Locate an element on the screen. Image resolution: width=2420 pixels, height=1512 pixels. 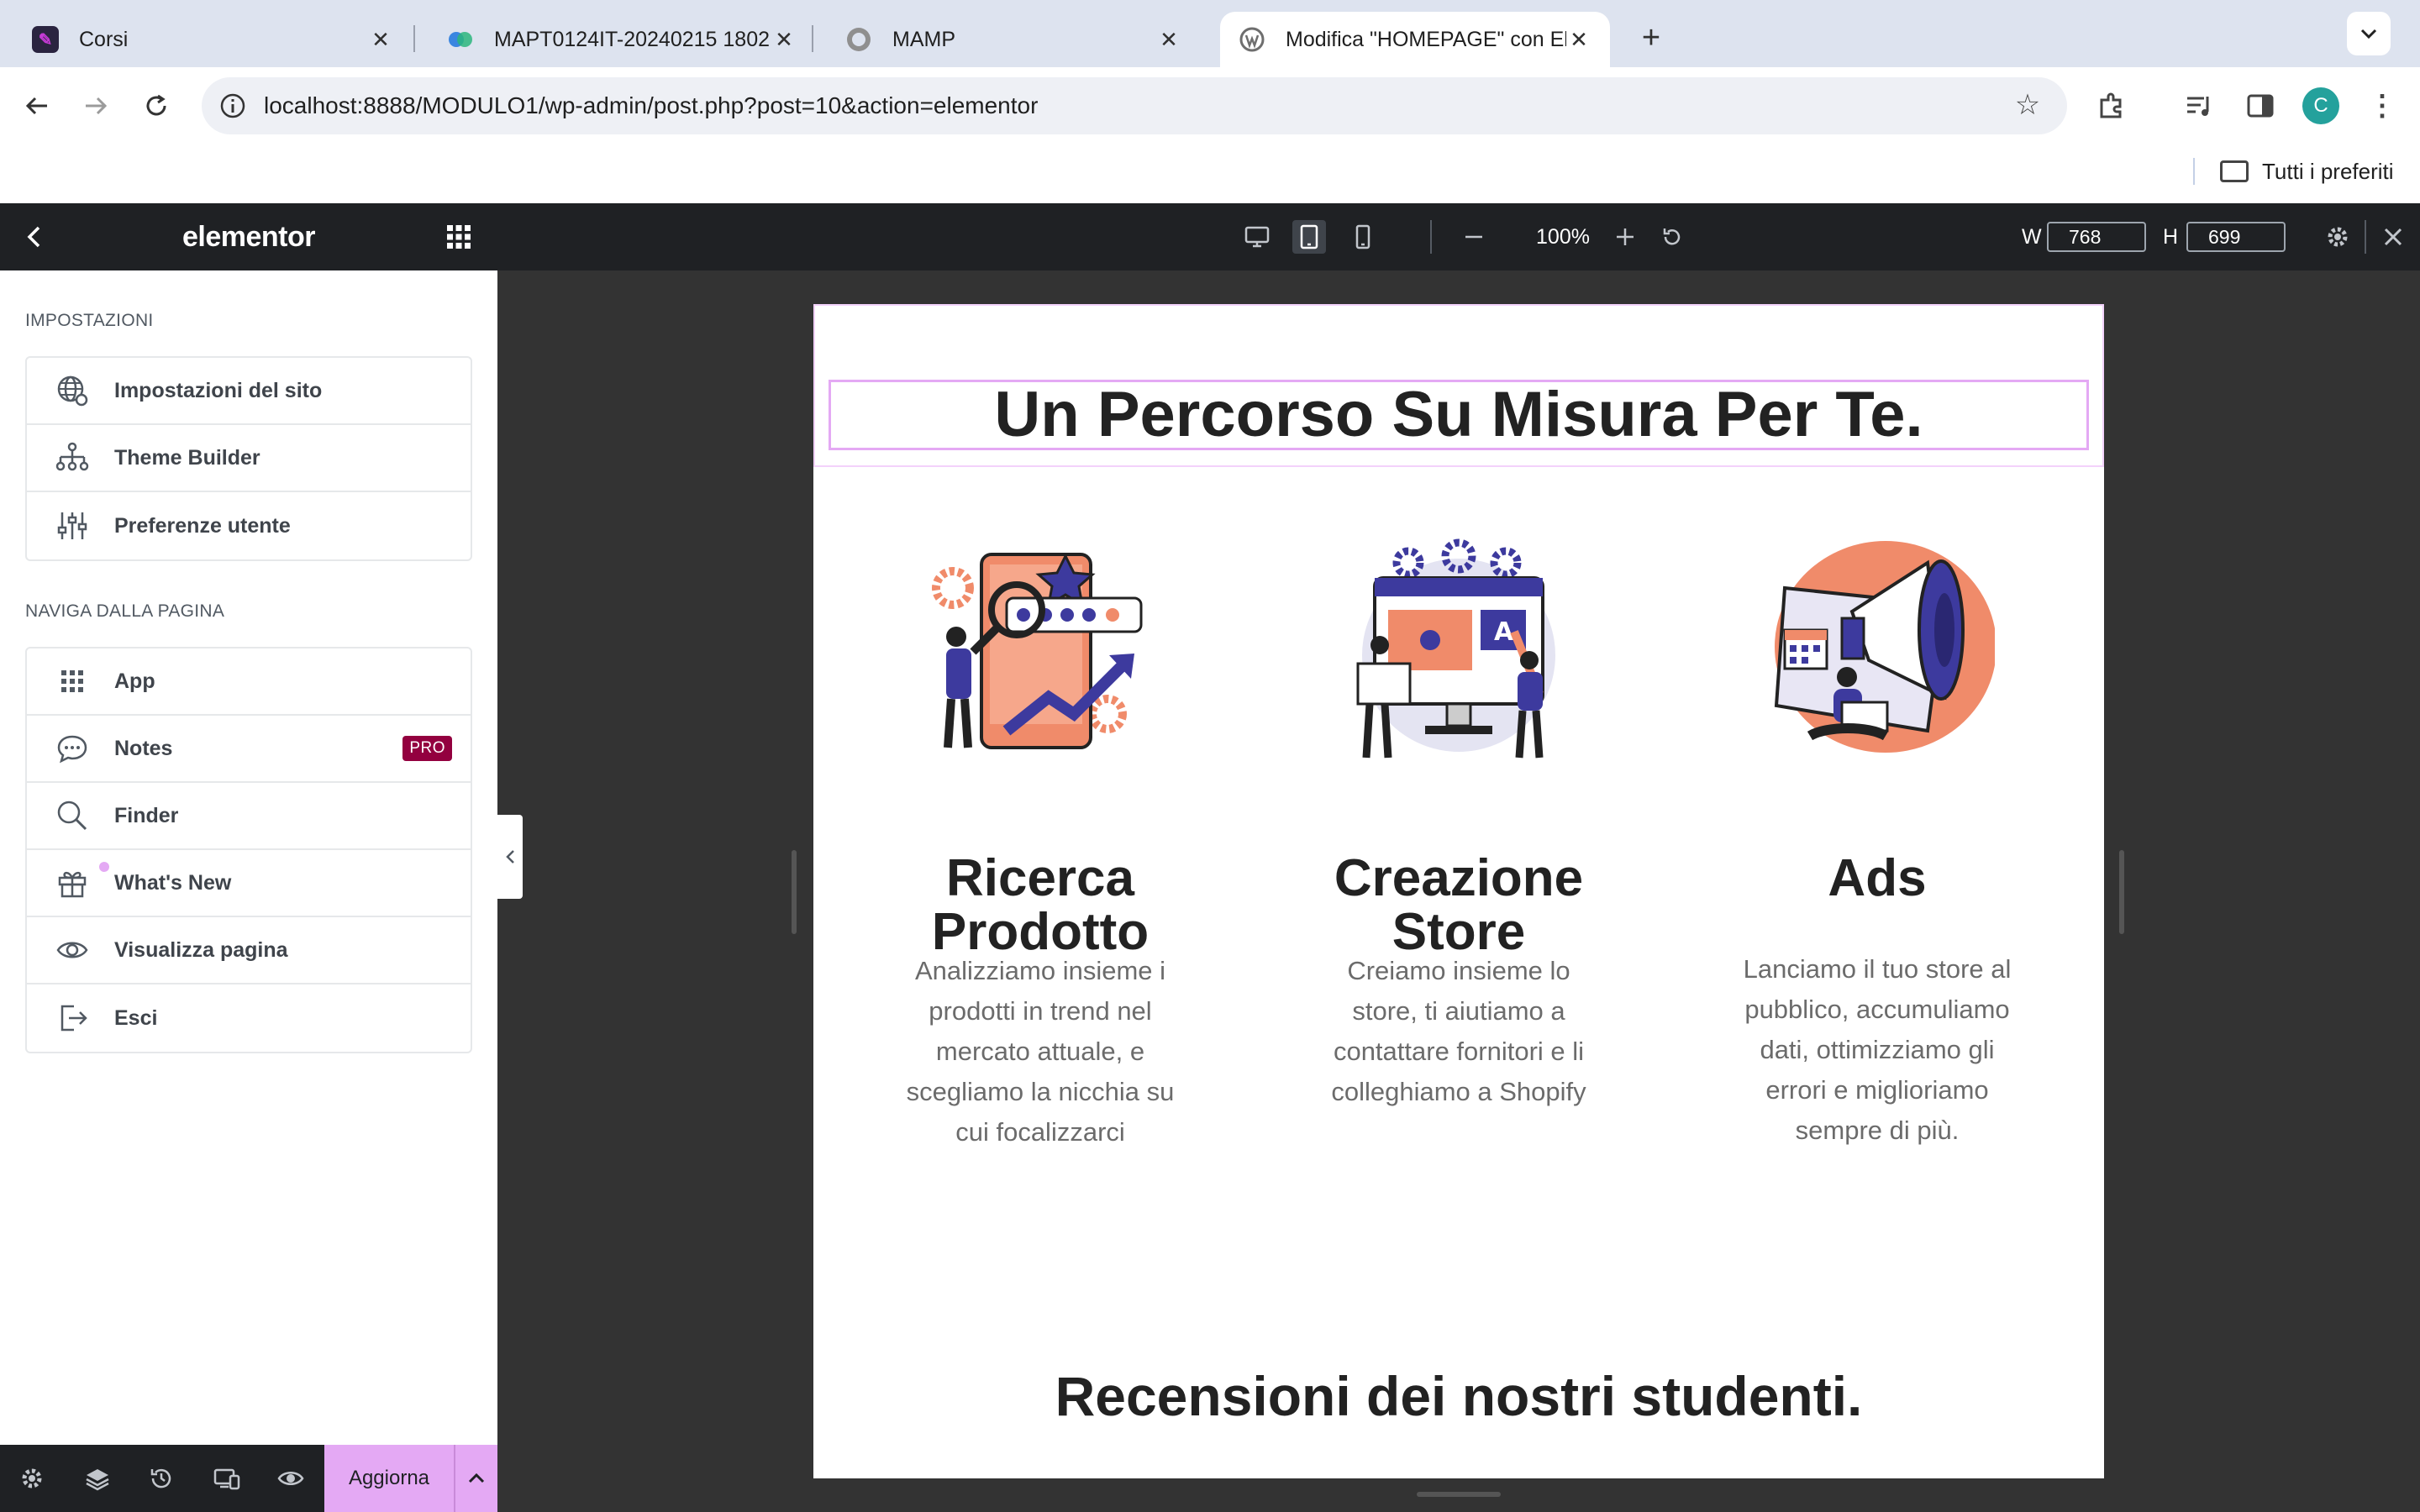
minus-icon is located at coordinates (1473, 237).